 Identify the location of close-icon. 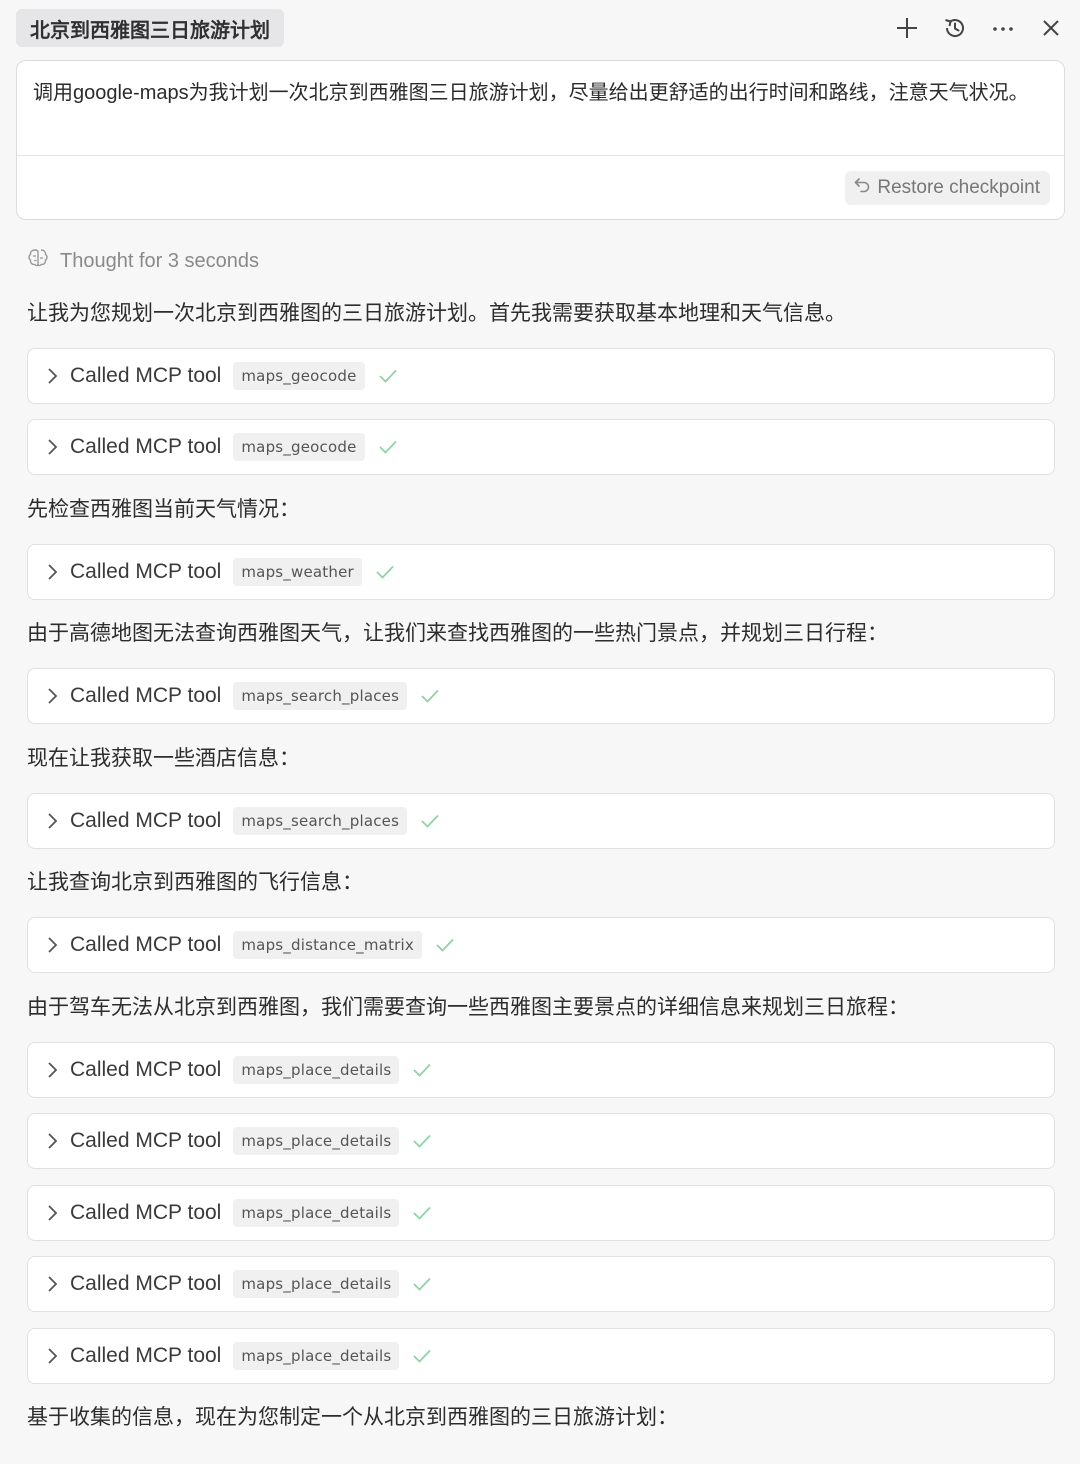
(1051, 28).